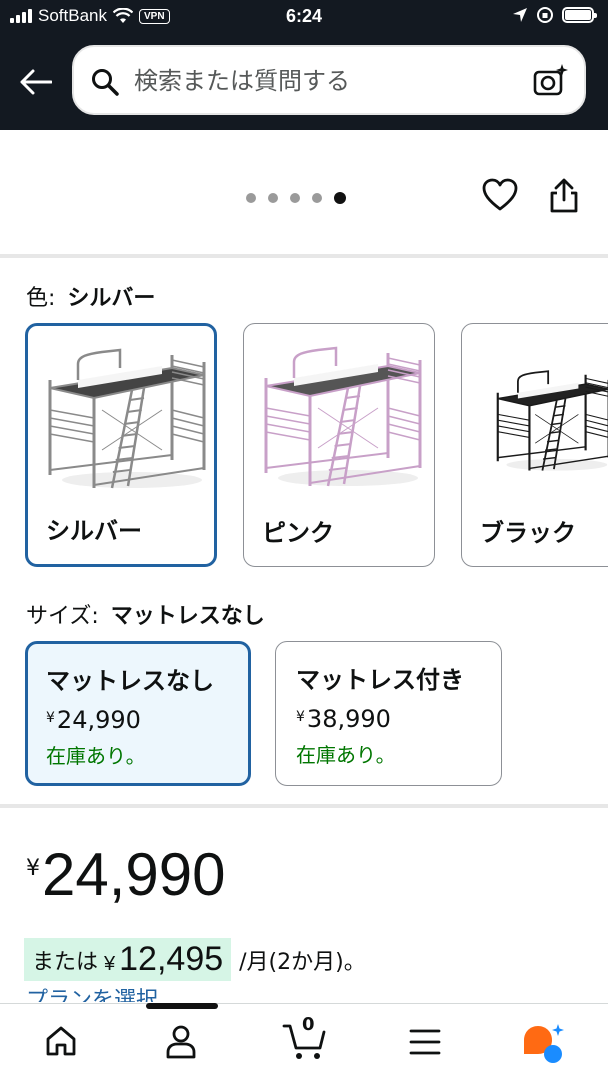 This screenshot has width=608, height=1080. Describe the element at coordinates (500, 195) in the screenshot. I see `heart-icon` at that location.